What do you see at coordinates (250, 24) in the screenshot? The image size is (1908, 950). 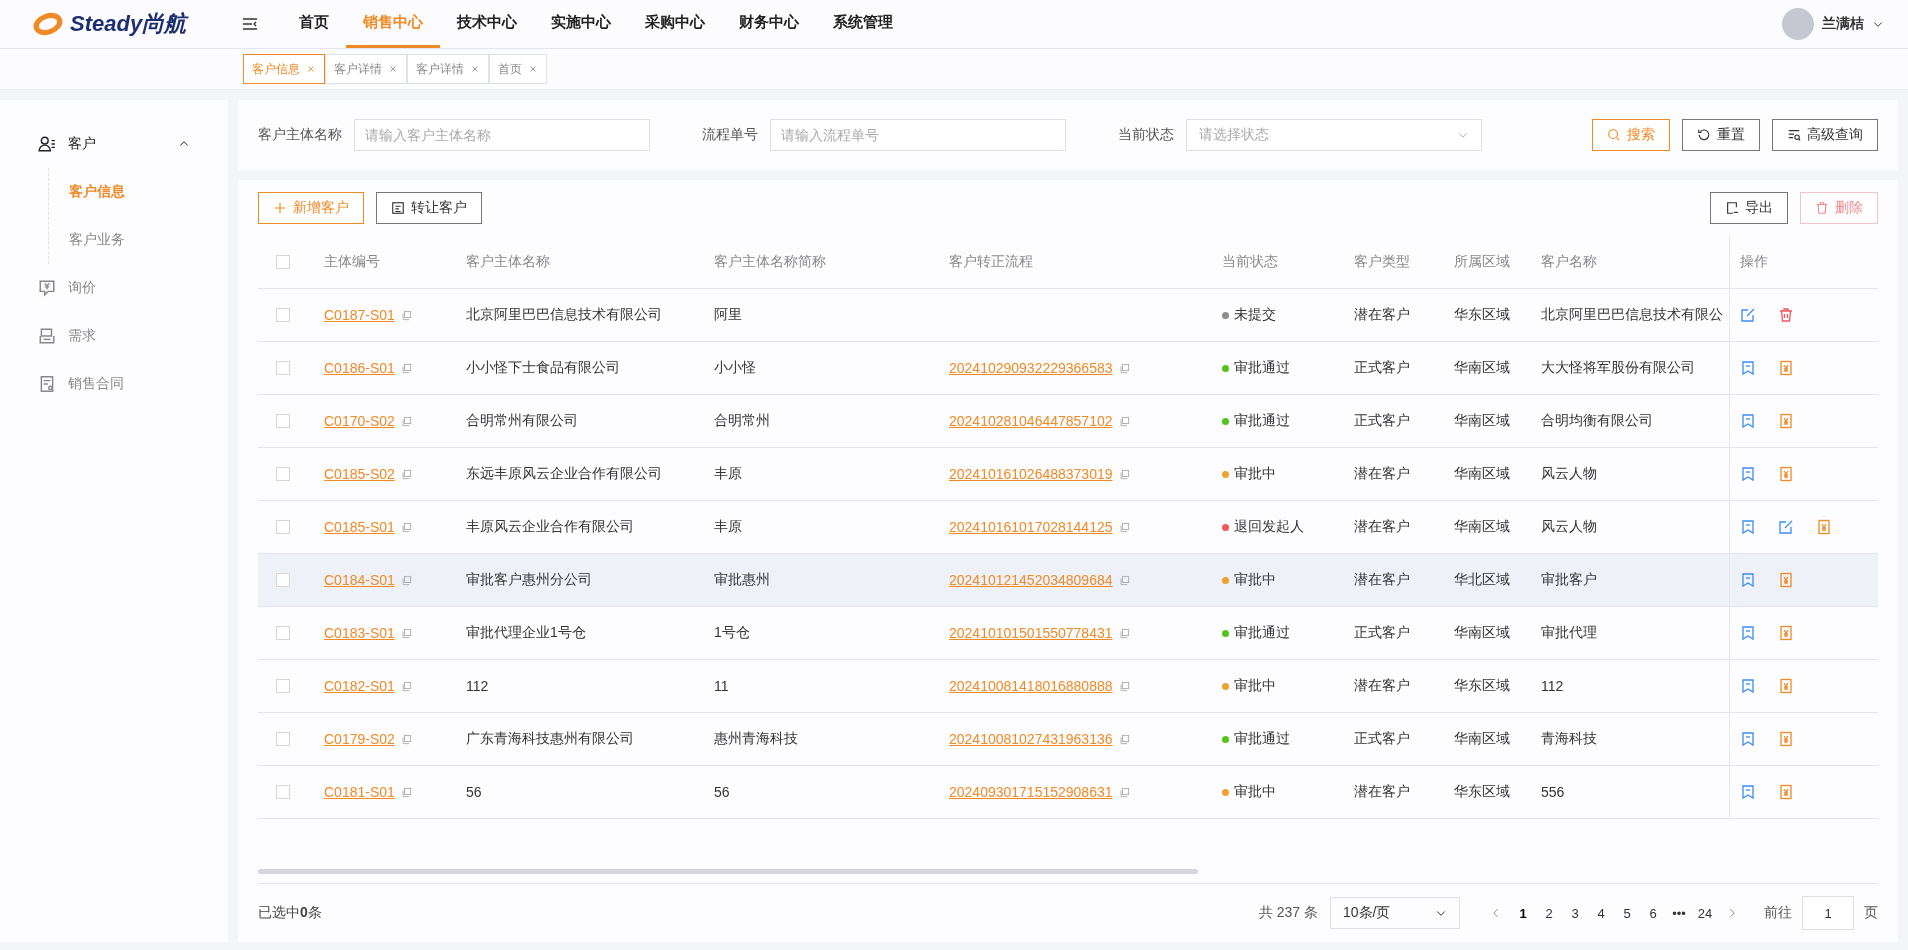 I see `menu-fold-icon` at bounding box center [250, 24].